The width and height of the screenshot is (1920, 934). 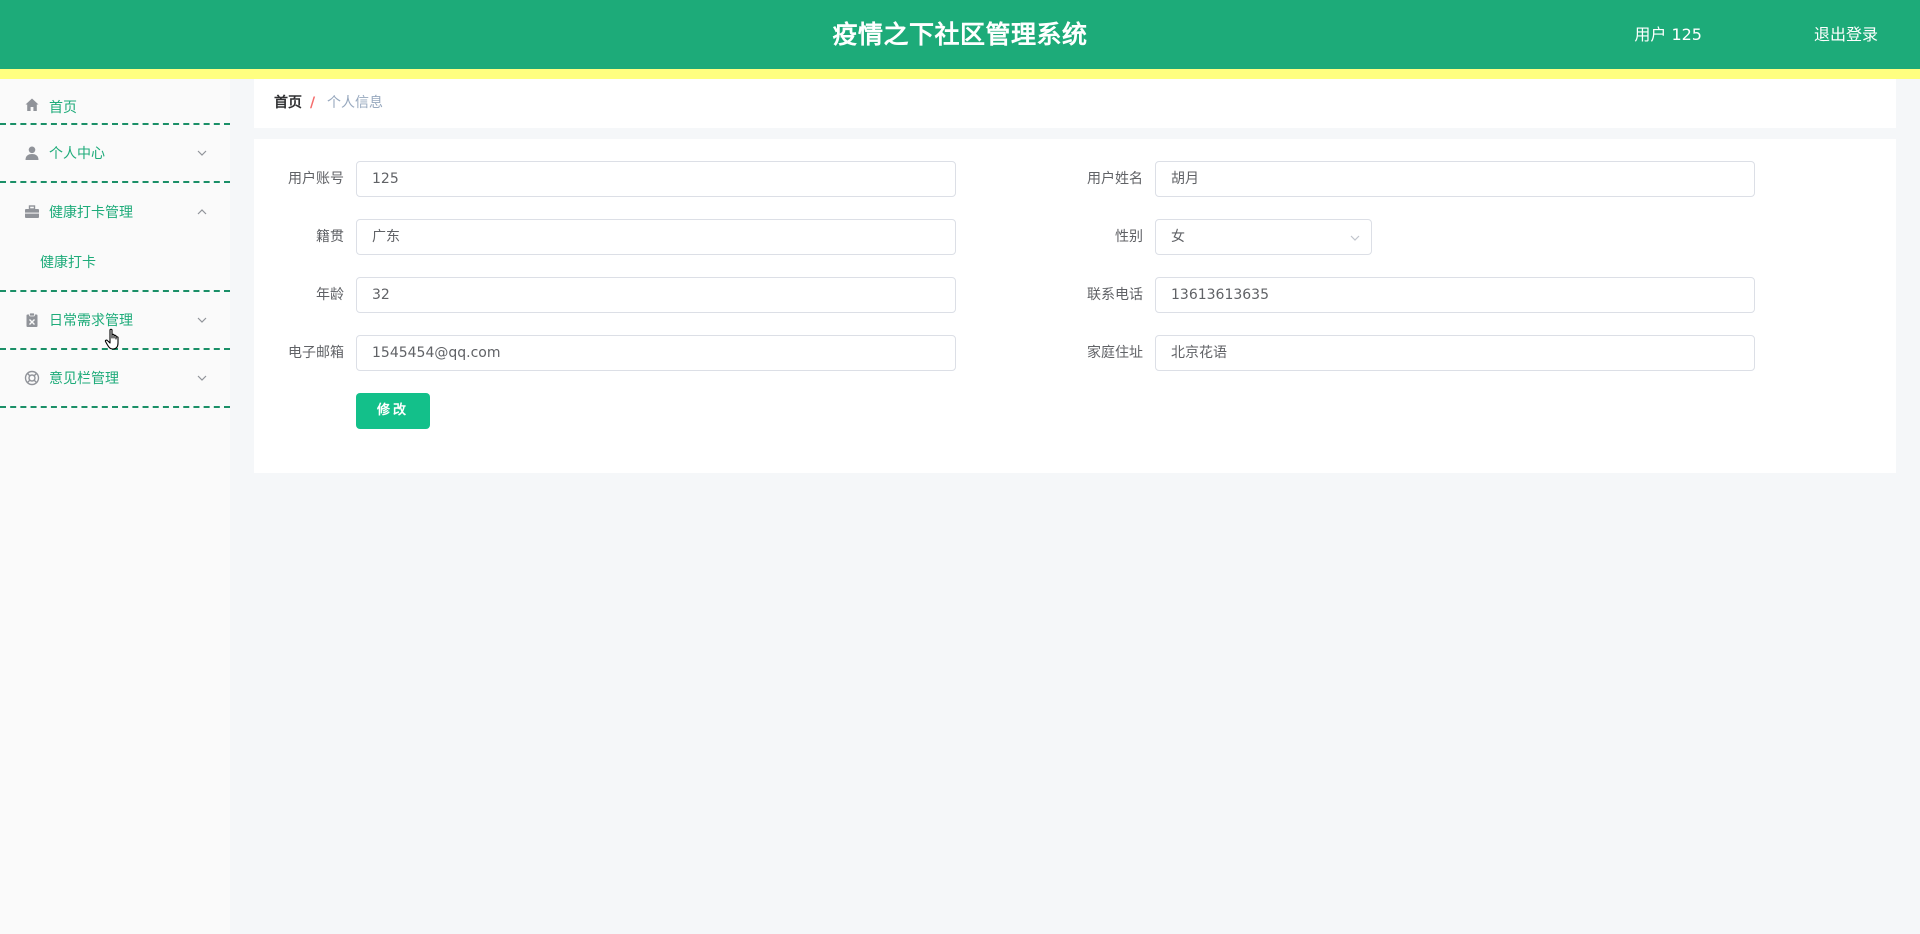 What do you see at coordinates (68, 262) in the screenshot?
I see `sidebar-subitem-health-checkin: 健康打卡` at bounding box center [68, 262].